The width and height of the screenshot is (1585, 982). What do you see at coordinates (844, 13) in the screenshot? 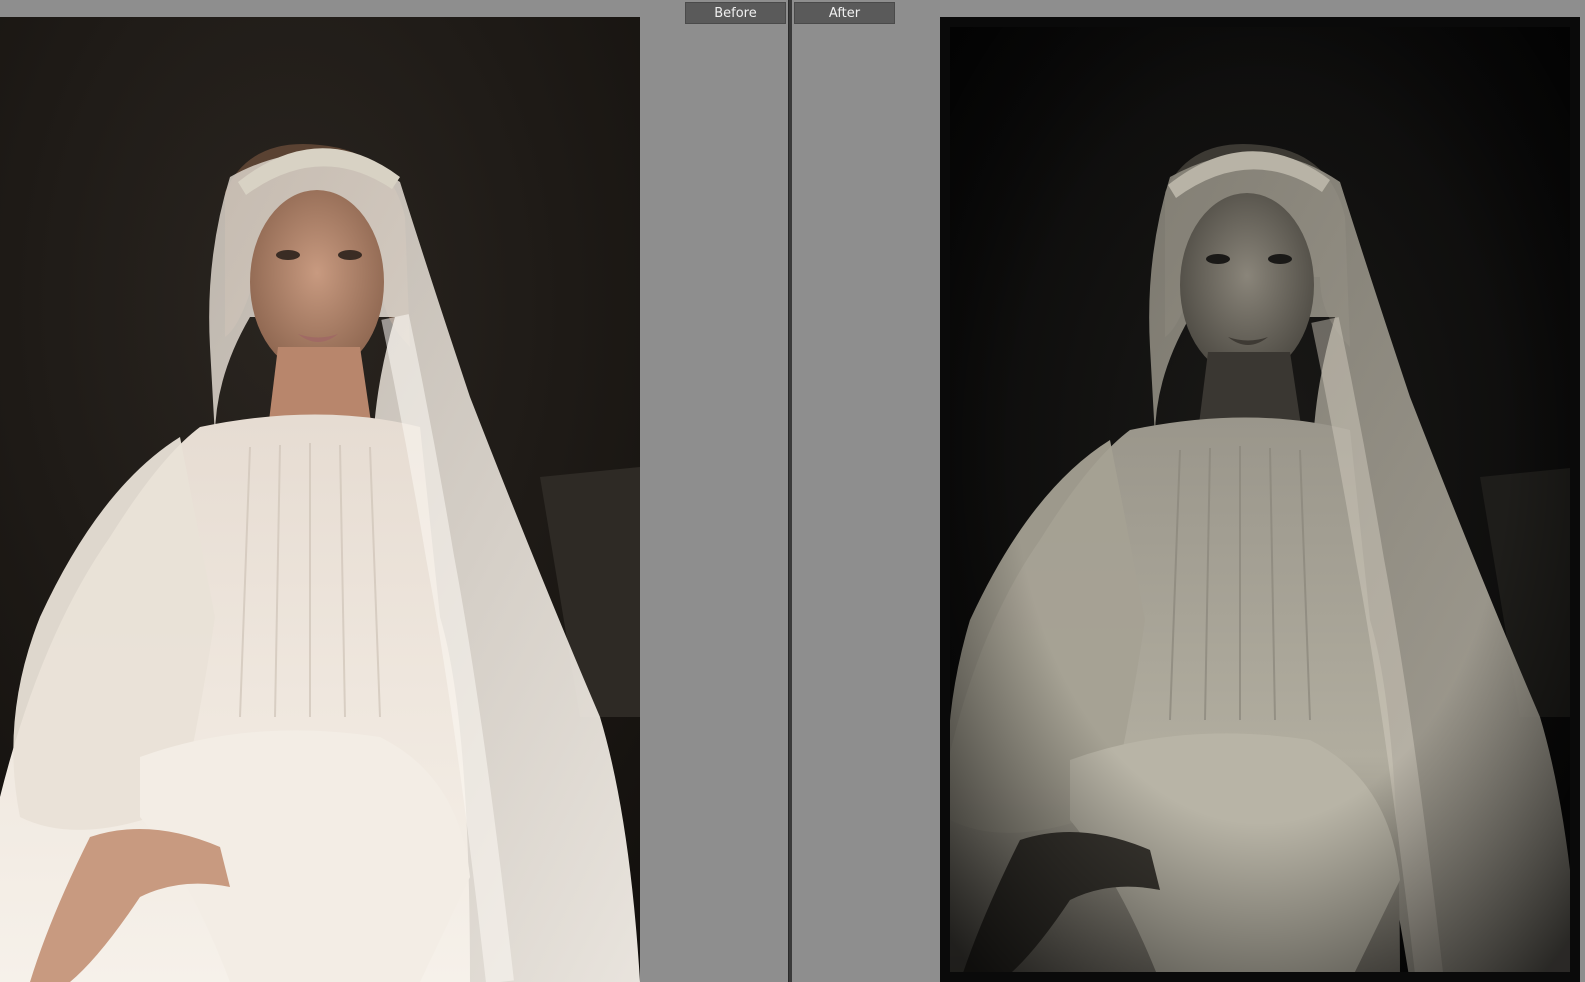
I see `after-label: After` at bounding box center [844, 13].